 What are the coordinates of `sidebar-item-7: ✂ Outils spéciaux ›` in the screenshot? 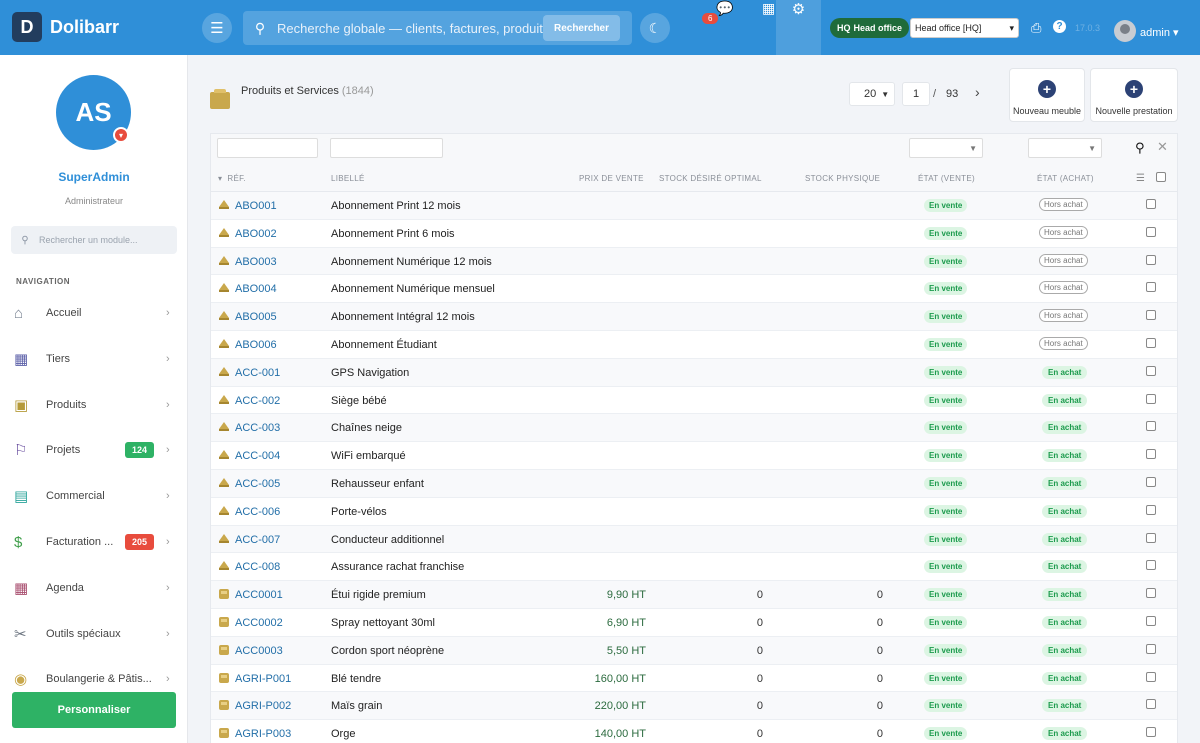 It's located at (94, 634).